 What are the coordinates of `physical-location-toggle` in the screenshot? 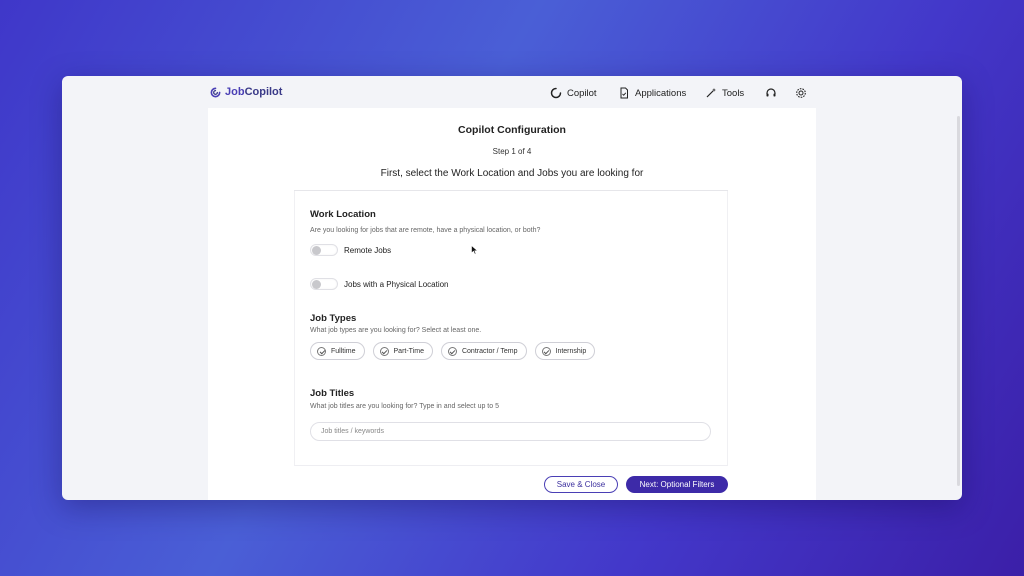 It's located at (324, 284).